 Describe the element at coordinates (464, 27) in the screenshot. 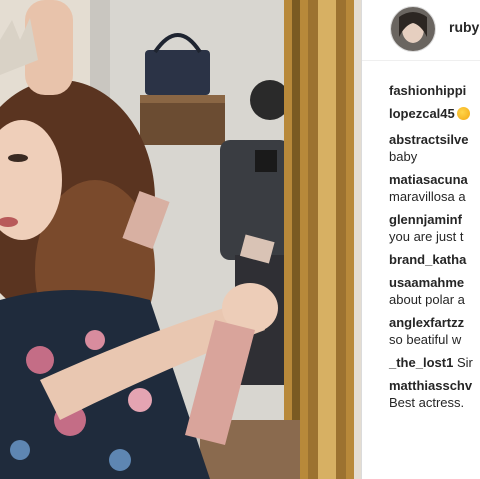

I see `username: ruby` at that location.